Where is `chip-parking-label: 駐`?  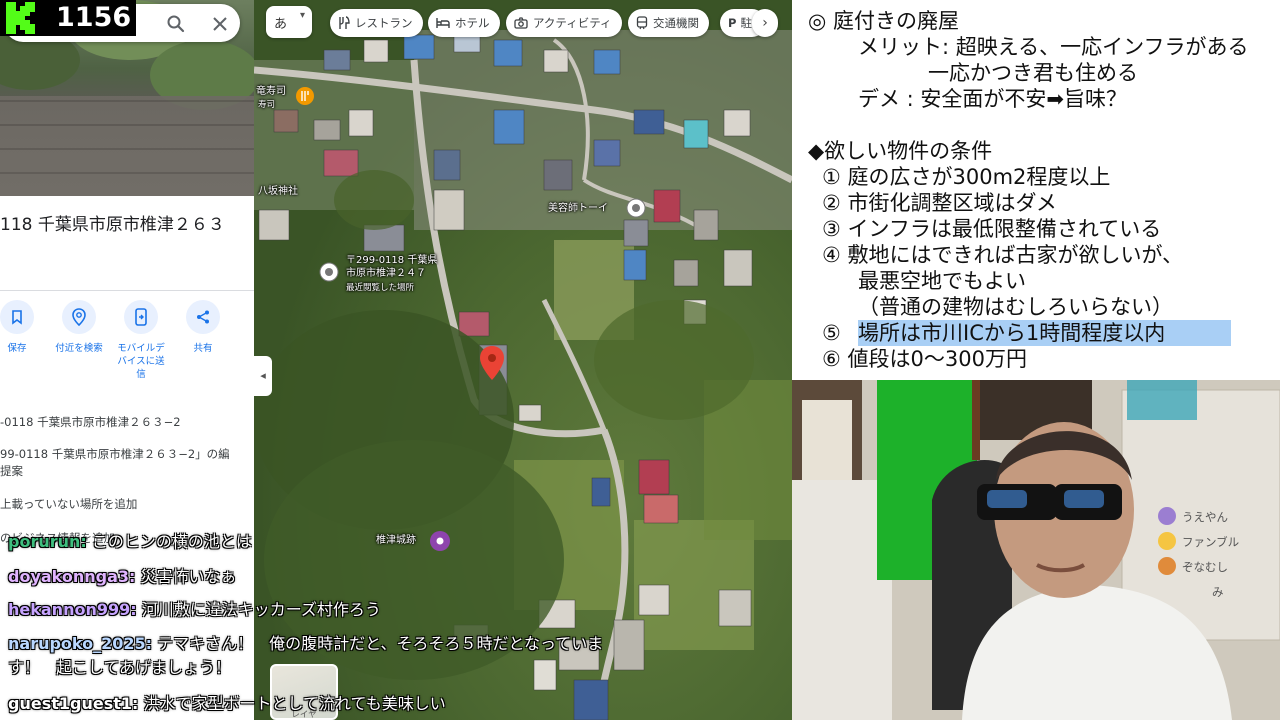 chip-parking-label: 駐 is located at coordinates (746, 23).